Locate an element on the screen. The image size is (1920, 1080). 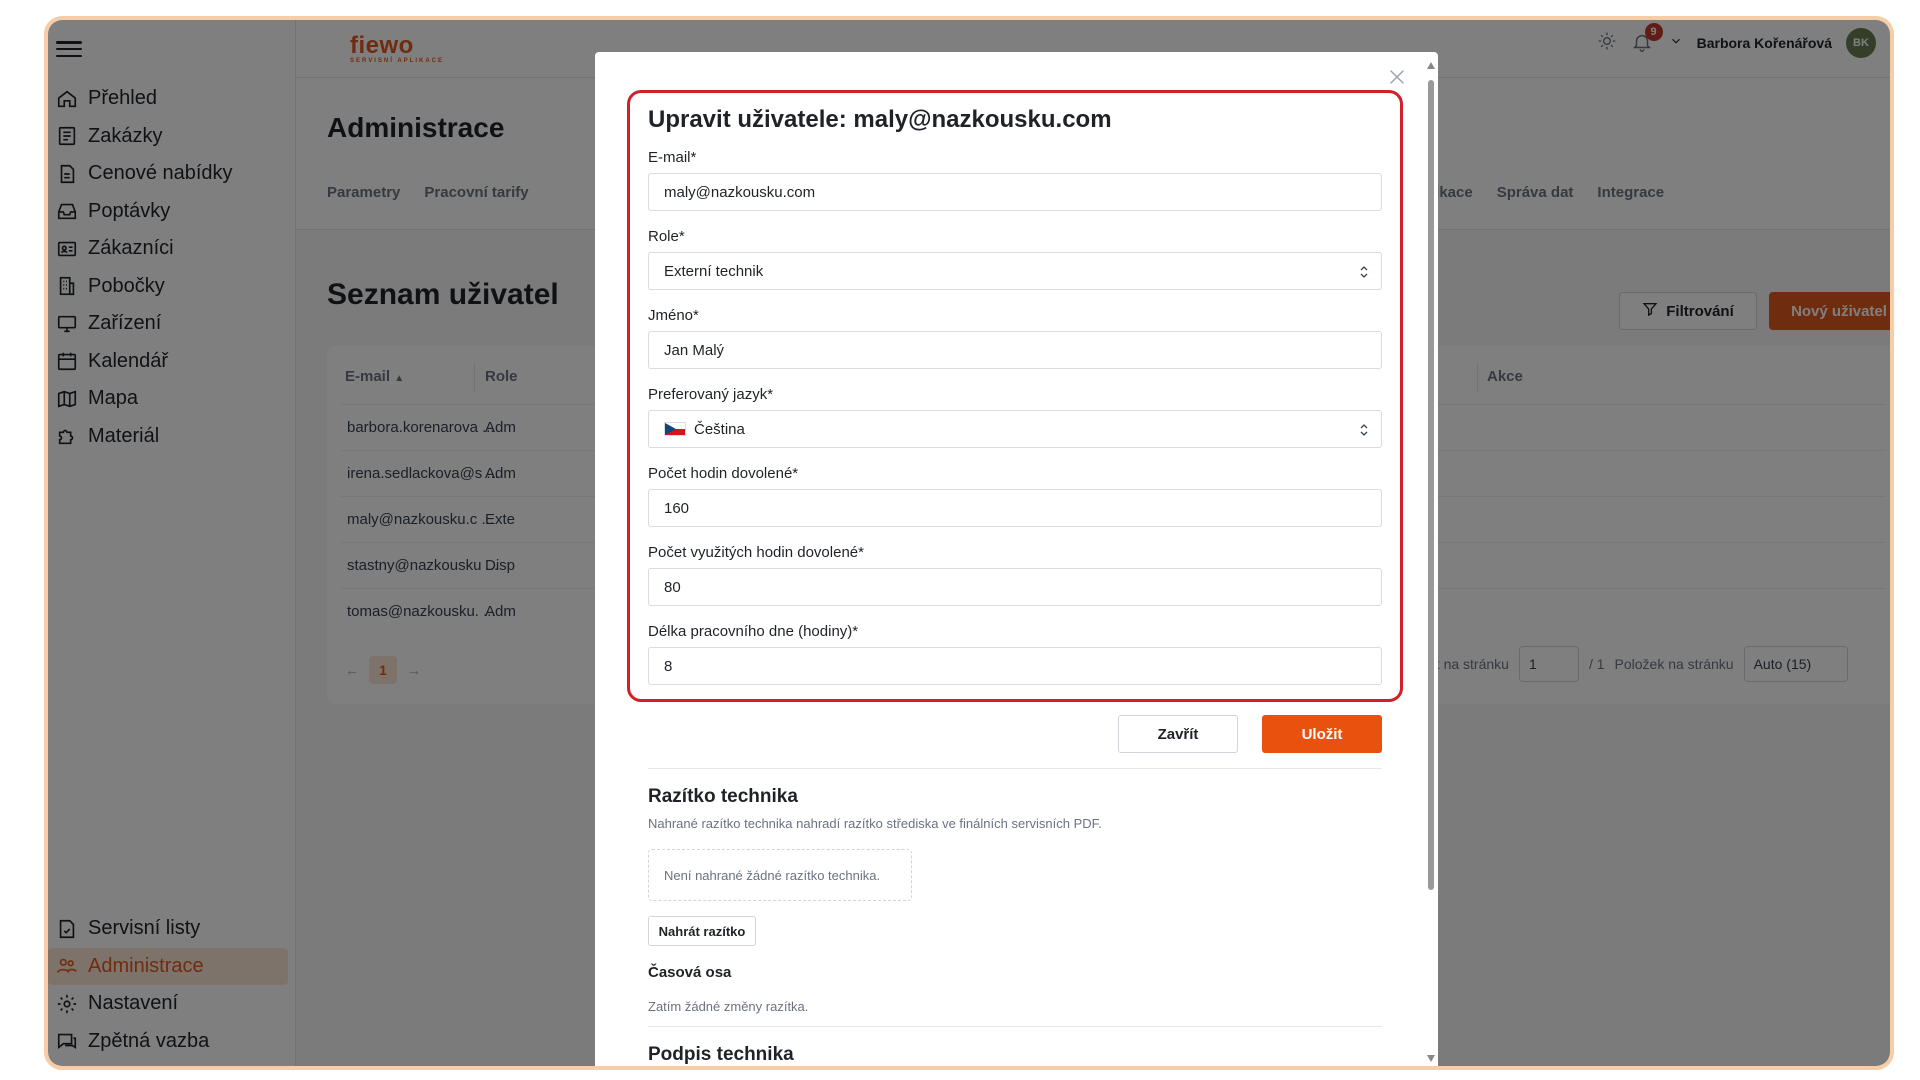
scroll-thumb is located at coordinates (1431, 485).